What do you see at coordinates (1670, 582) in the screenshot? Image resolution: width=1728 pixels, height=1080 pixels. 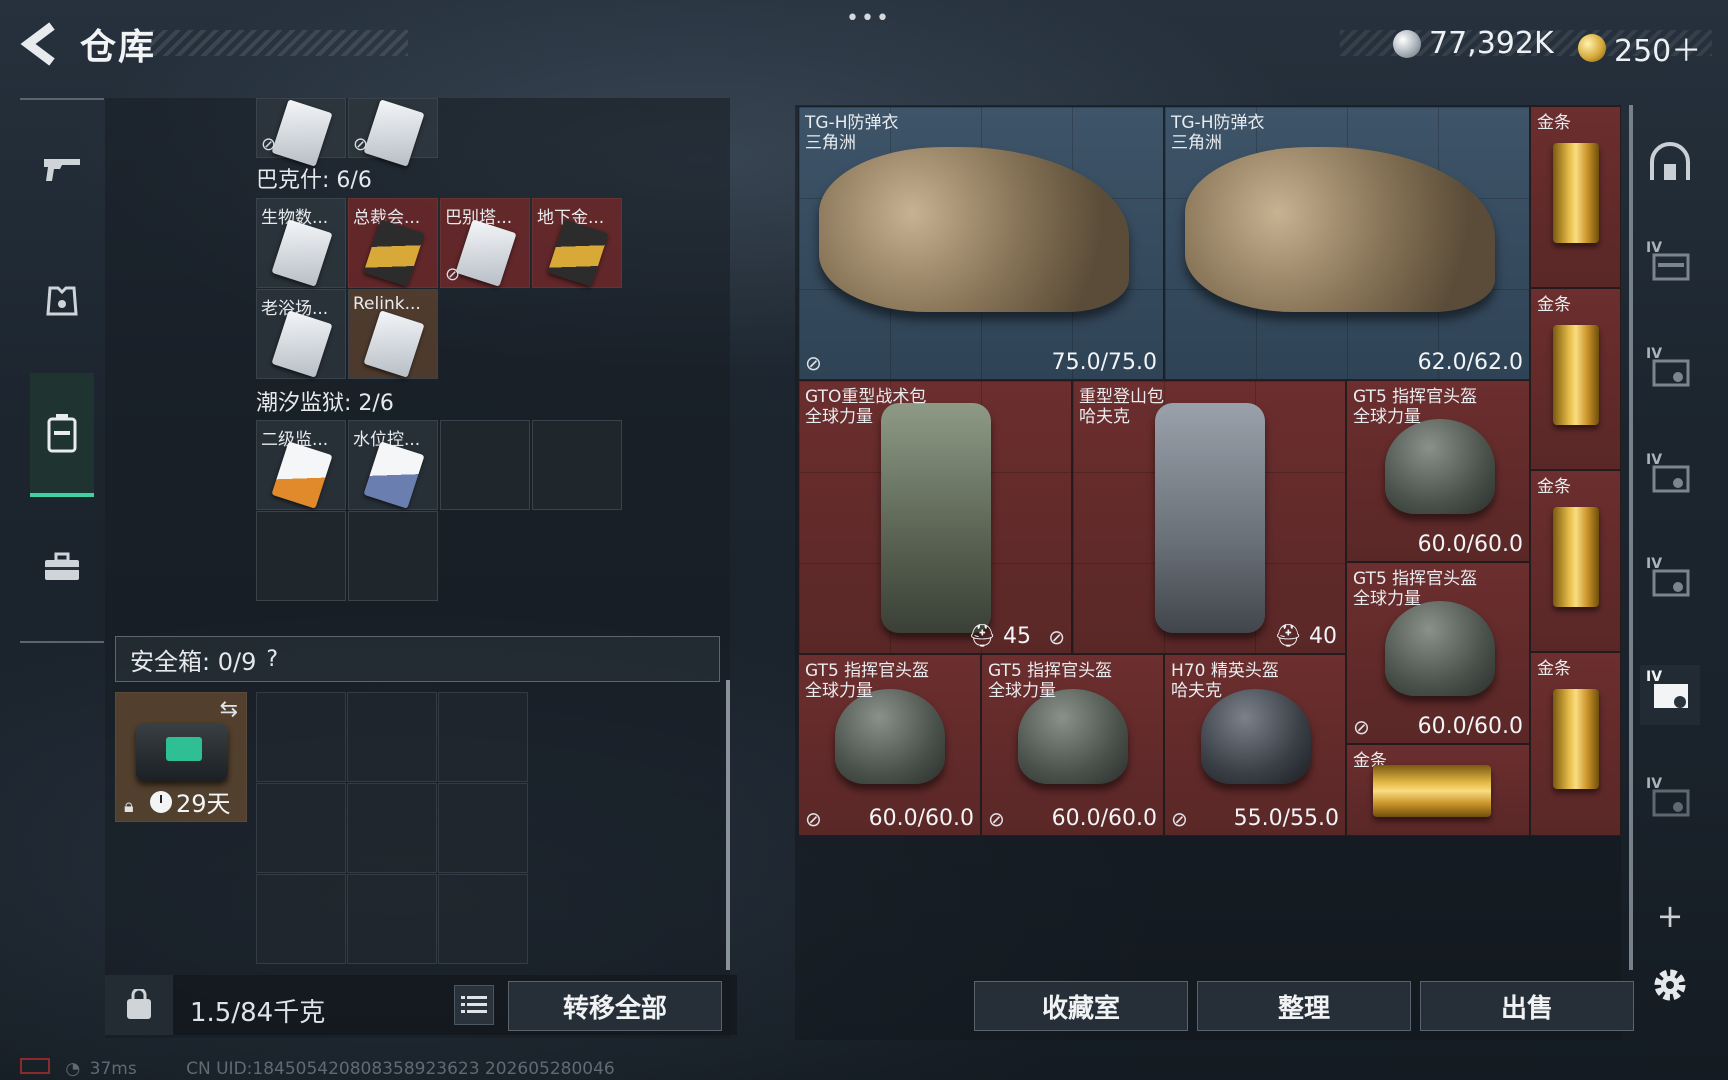 I see `right-bar-stash-4: IV` at bounding box center [1670, 582].